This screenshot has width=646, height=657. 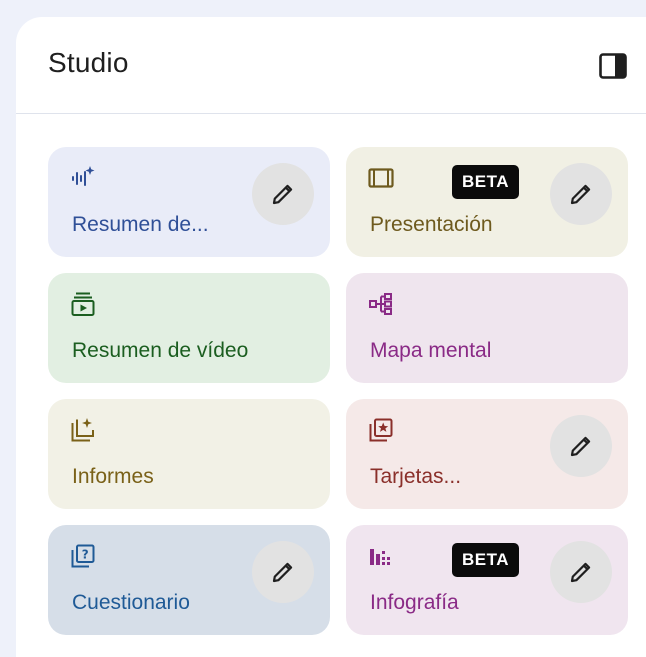 What do you see at coordinates (131, 602) in the screenshot?
I see `card-label: Cuestionario` at bounding box center [131, 602].